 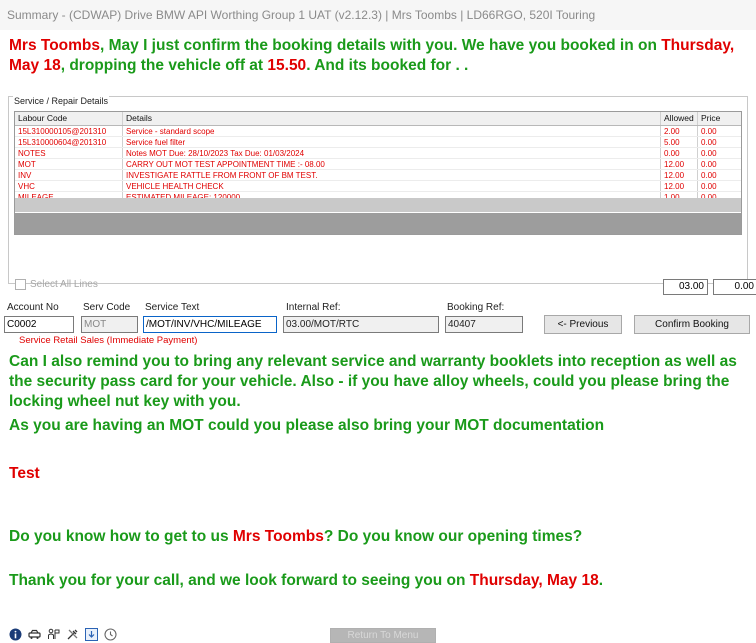 I want to click on person-flag-icon, so click(x=53, y=634).